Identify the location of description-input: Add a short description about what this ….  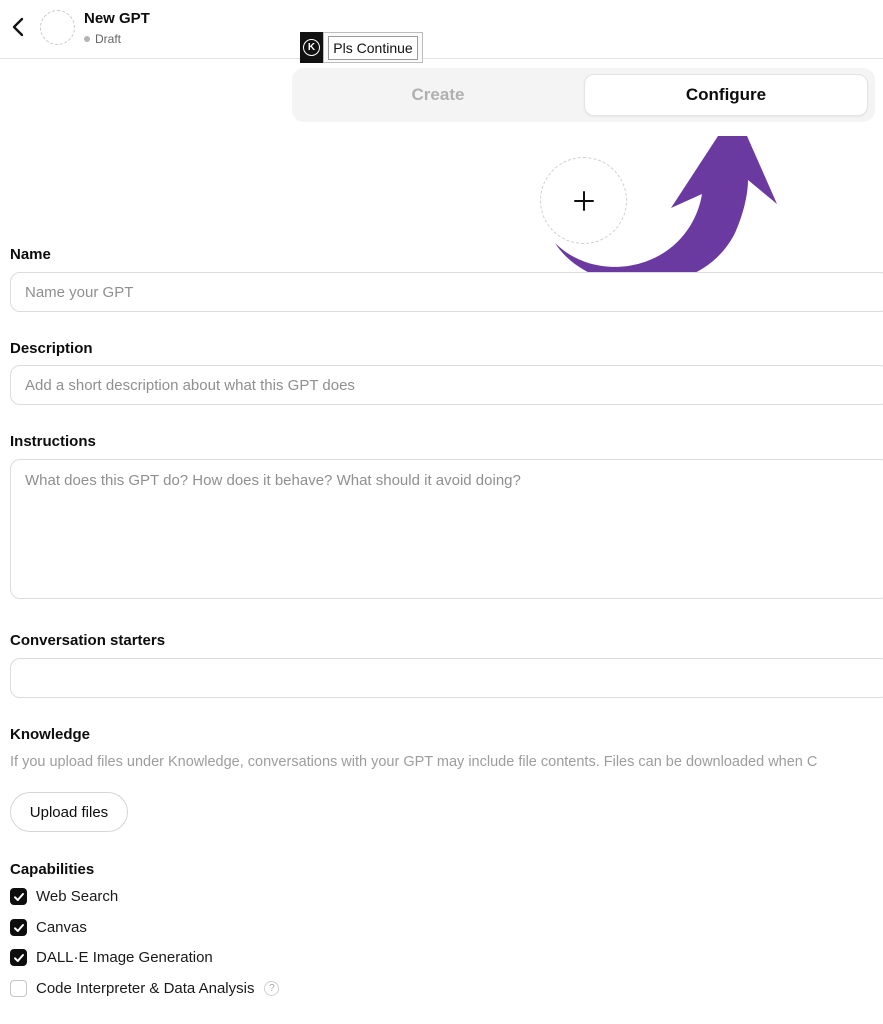
(446, 385).